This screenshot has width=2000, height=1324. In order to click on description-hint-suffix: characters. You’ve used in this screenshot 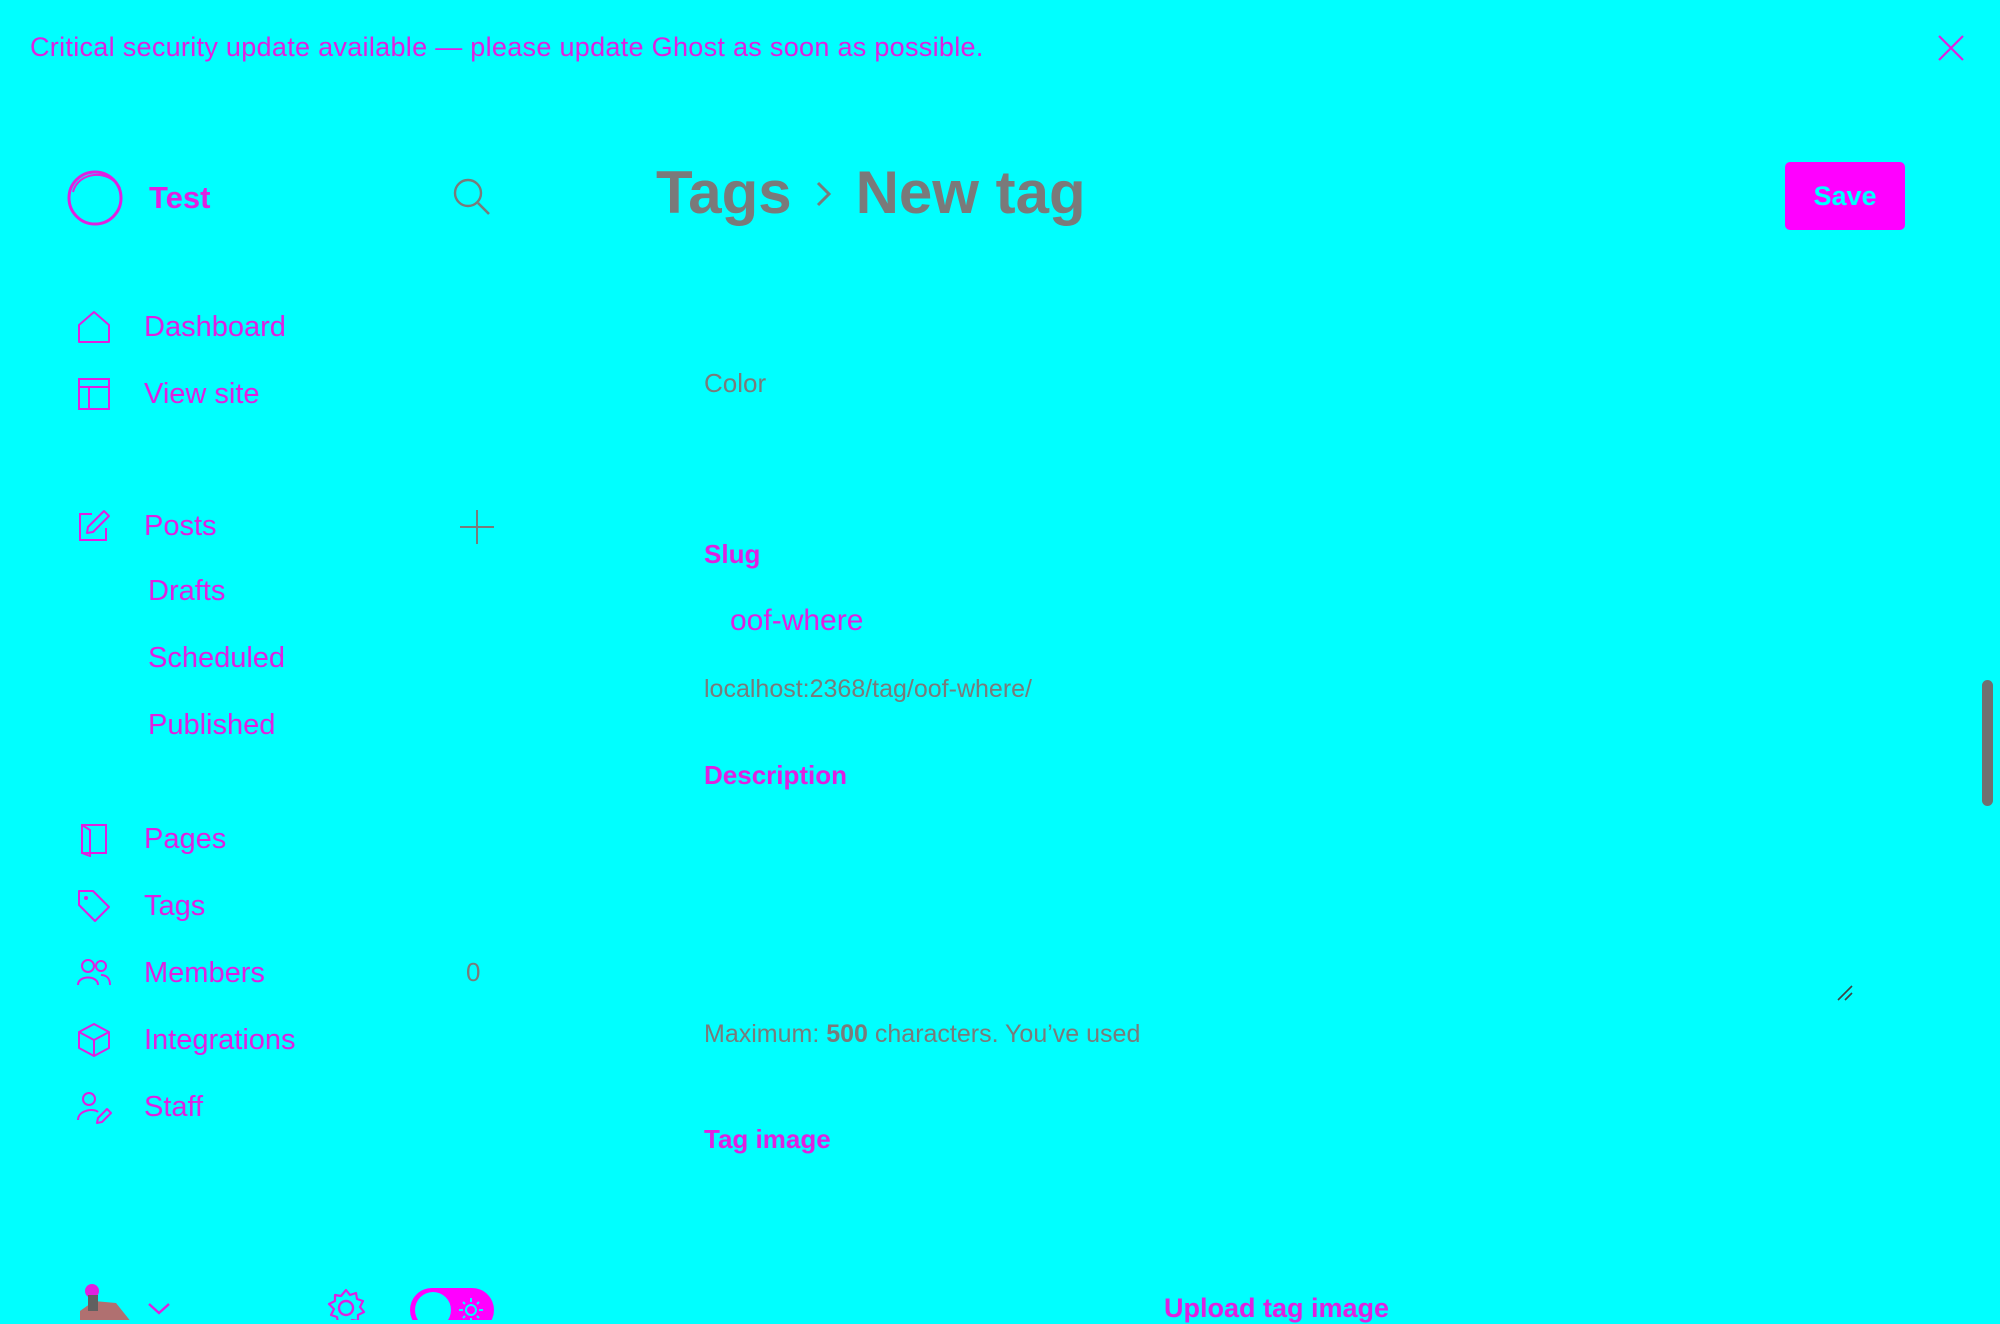, I will do `click(1004, 1034)`.